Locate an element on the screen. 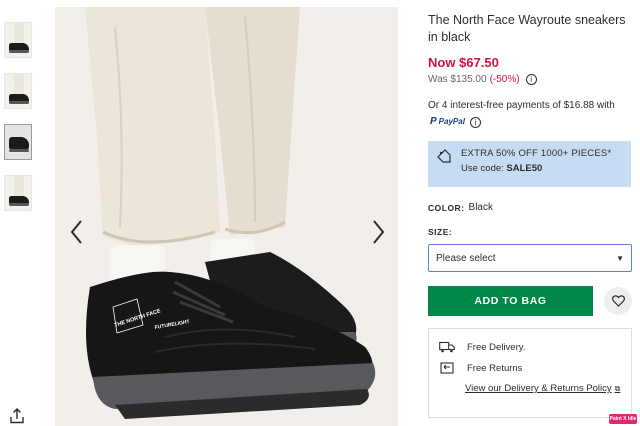 The image size is (640, 426). size-select-value: Please select is located at coordinates (466, 258).